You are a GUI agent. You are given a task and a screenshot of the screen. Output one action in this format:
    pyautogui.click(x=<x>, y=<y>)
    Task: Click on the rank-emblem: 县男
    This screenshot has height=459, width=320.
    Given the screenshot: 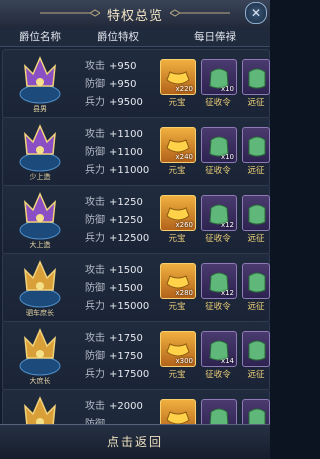 What is the action you would take?
    pyautogui.click(x=40, y=84)
    